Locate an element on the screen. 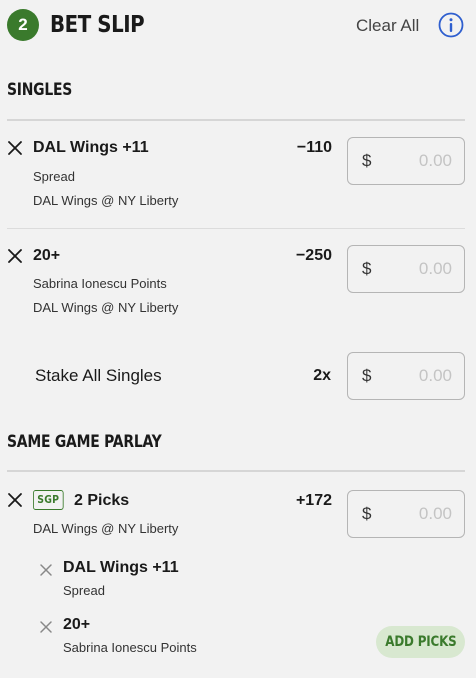 The height and width of the screenshot is (678, 476). add-picks-button: ADD PICKS is located at coordinates (420, 642).